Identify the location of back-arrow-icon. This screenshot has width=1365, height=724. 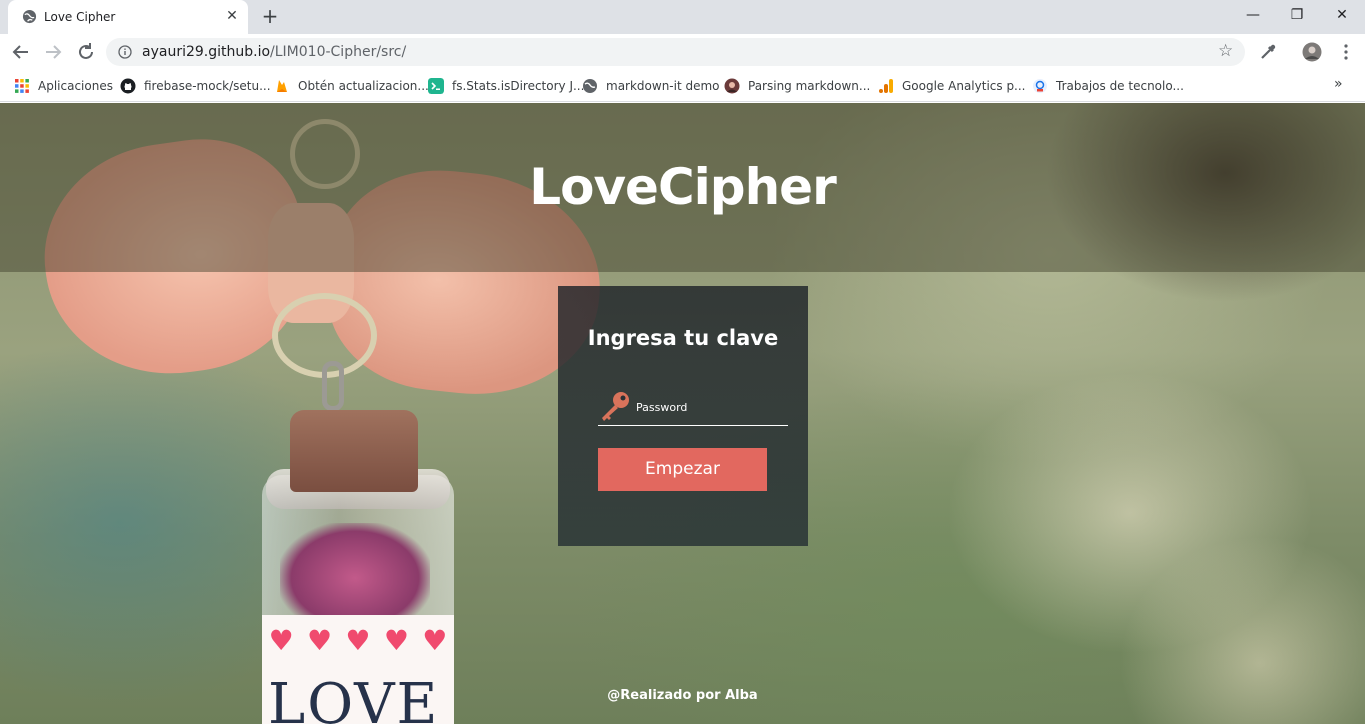
(21, 52).